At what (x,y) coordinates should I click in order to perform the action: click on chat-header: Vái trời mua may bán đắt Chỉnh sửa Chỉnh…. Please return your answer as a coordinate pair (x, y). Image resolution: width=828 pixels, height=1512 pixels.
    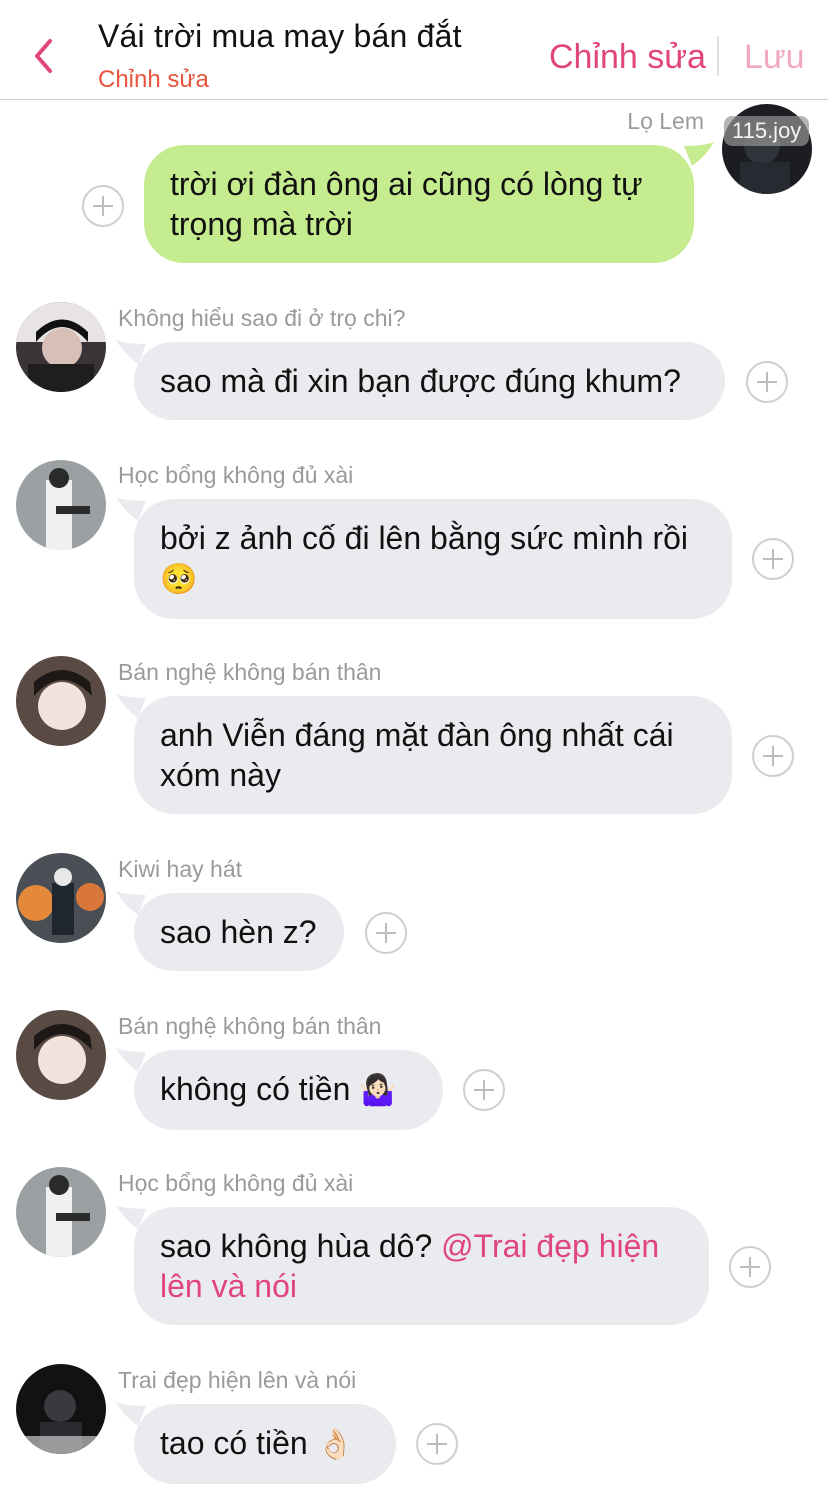
    Looking at the image, I should click on (414, 50).